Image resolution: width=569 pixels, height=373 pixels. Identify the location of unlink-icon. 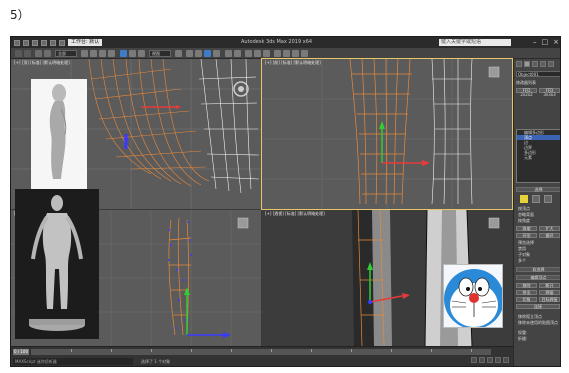
(47, 53).